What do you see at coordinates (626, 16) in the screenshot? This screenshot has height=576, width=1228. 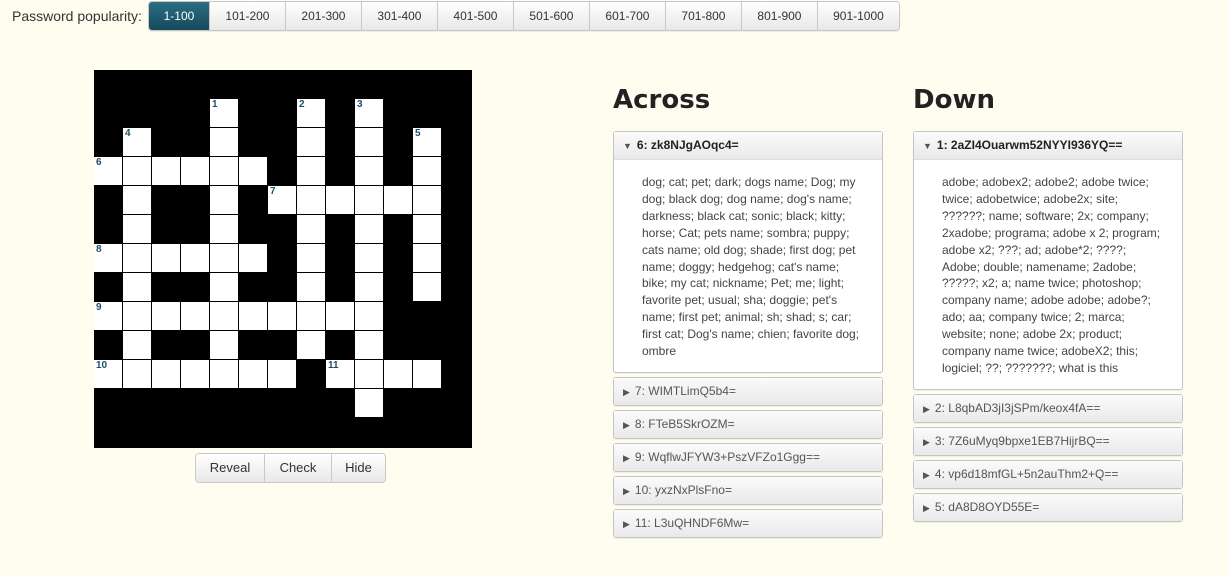 I see `range-button-601-700: 601-700` at bounding box center [626, 16].